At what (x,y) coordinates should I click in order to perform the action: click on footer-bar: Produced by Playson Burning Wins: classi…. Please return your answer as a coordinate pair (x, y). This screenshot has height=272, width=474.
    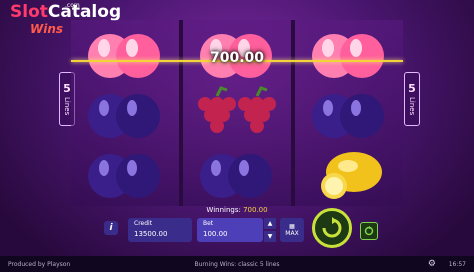
    Looking at the image, I should click on (237, 264).